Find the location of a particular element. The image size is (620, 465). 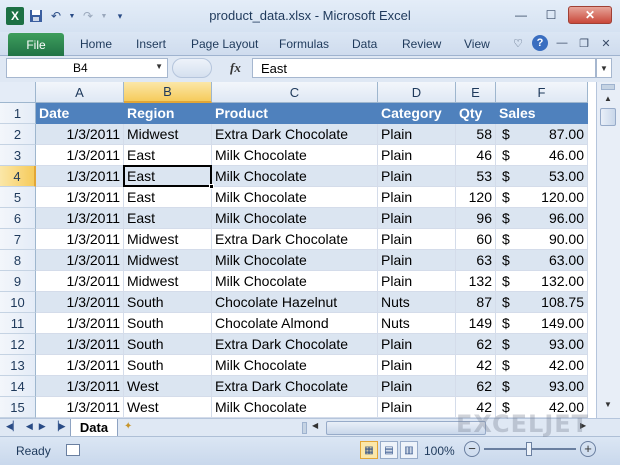

page-break-view-icon: ▥ is located at coordinates (409, 450).